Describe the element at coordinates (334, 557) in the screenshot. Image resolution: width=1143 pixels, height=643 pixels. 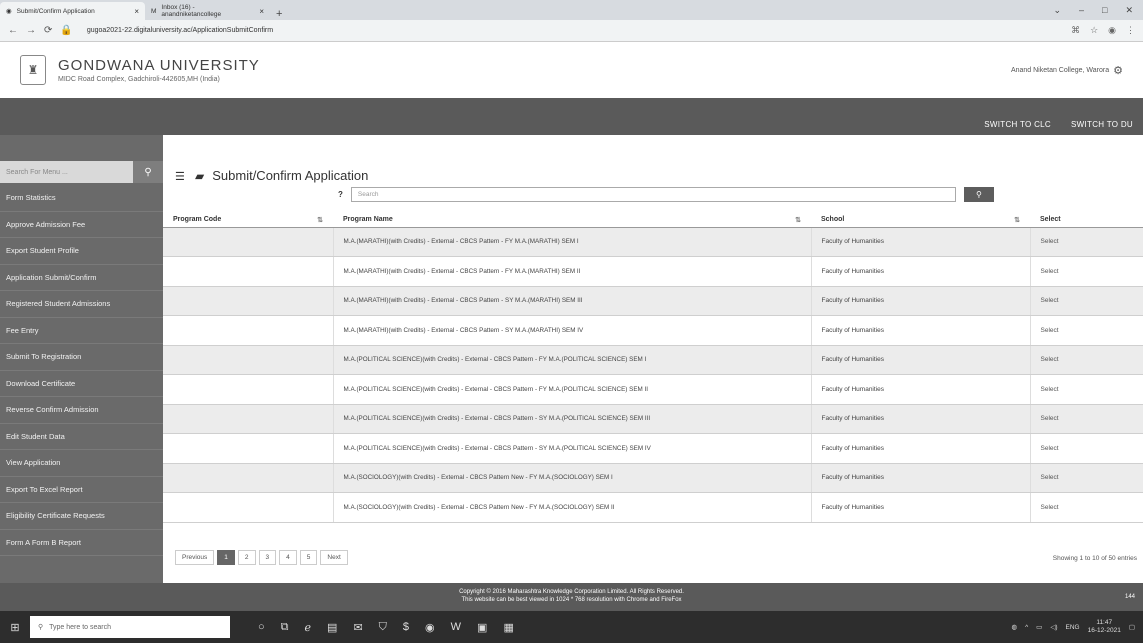
I see `pagination-next: Next` at that location.